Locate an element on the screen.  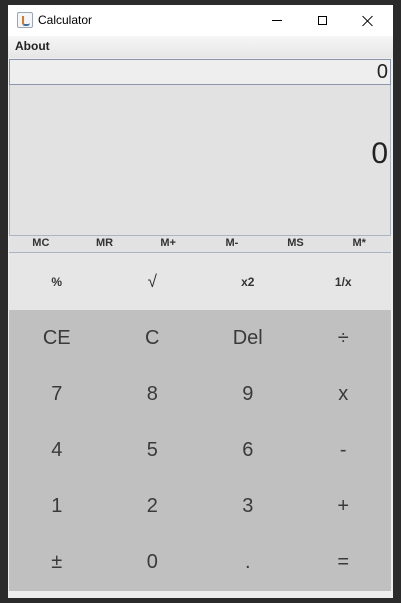
digit-5-button: 5 is located at coordinates (153, 450).